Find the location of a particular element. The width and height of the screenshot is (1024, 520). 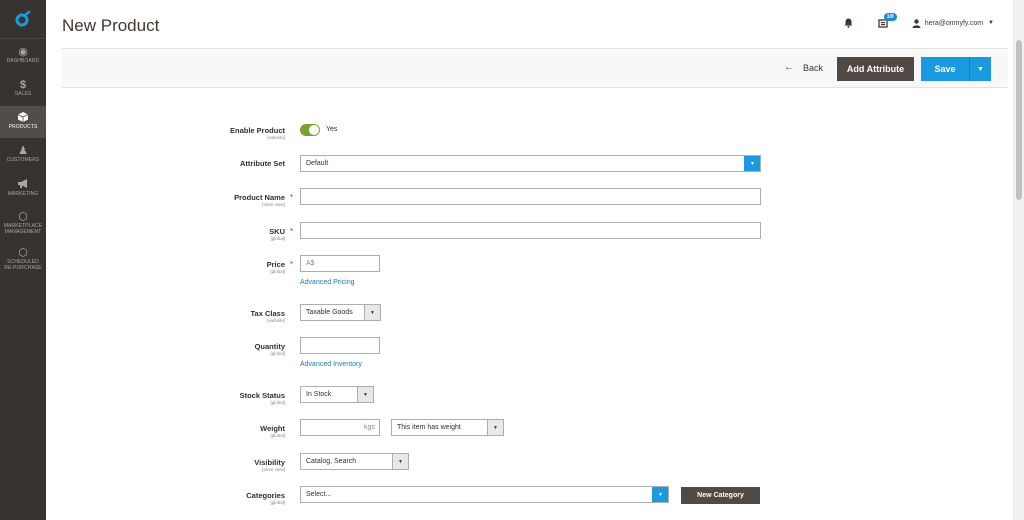

visibility-label: Visibility [store view] is located at coordinates (269, 465).